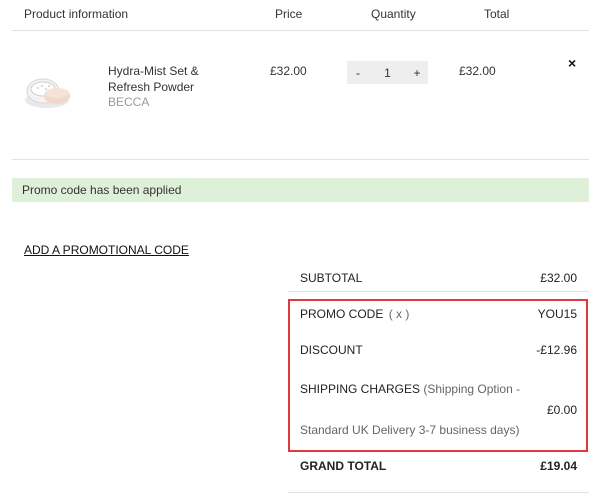 The image size is (602, 500). What do you see at coordinates (300, 30) in the screenshot?
I see `header-divider` at bounding box center [300, 30].